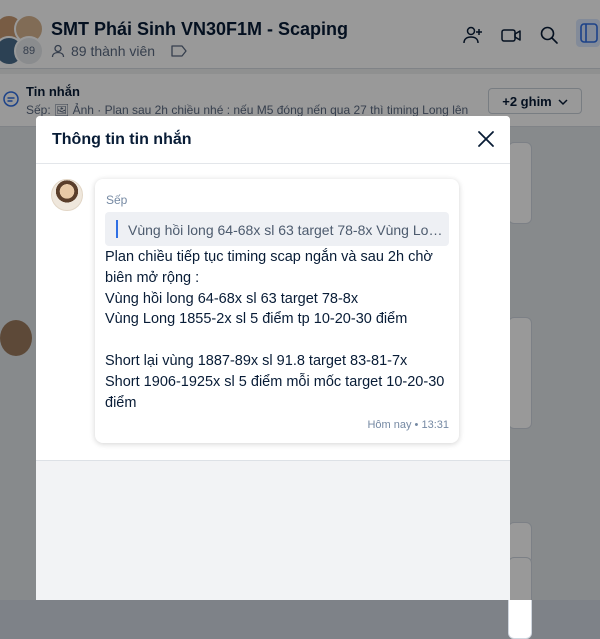 This screenshot has height=639, width=600. What do you see at coordinates (122, 139) in the screenshot?
I see `dialog-title: Thông tin tin nhắn` at bounding box center [122, 139].